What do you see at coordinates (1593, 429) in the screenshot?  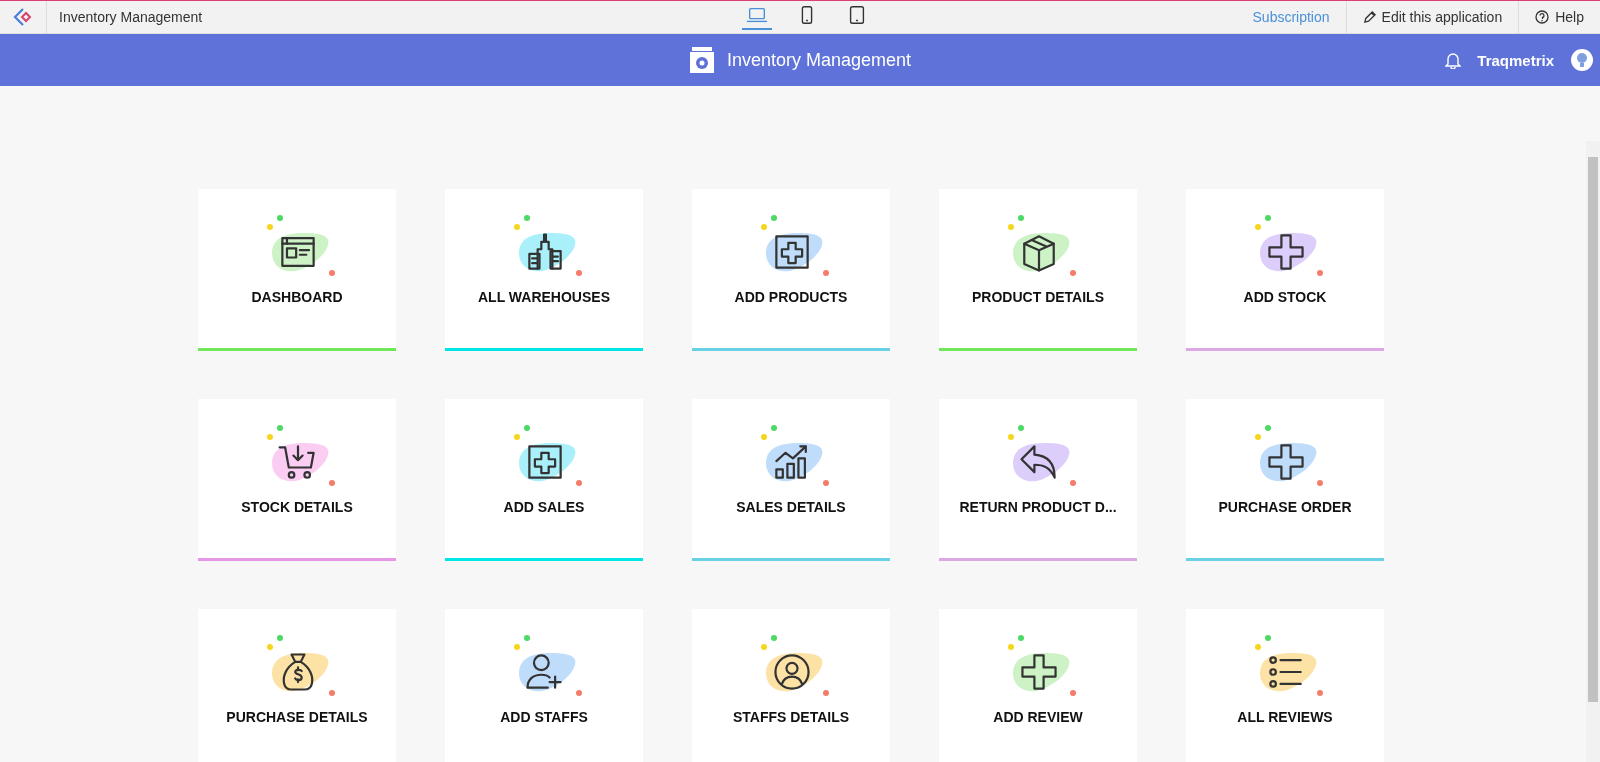 I see `scrollbar-thumb` at bounding box center [1593, 429].